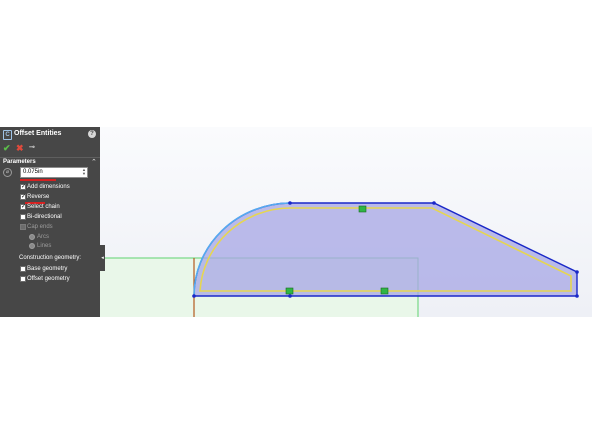 This screenshot has width=592, height=444. What do you see at coordinates (84, 172) in the screenshot?
I see `spinner-arrows-icon: ▲ ▼` at bounding box center [84, 172].